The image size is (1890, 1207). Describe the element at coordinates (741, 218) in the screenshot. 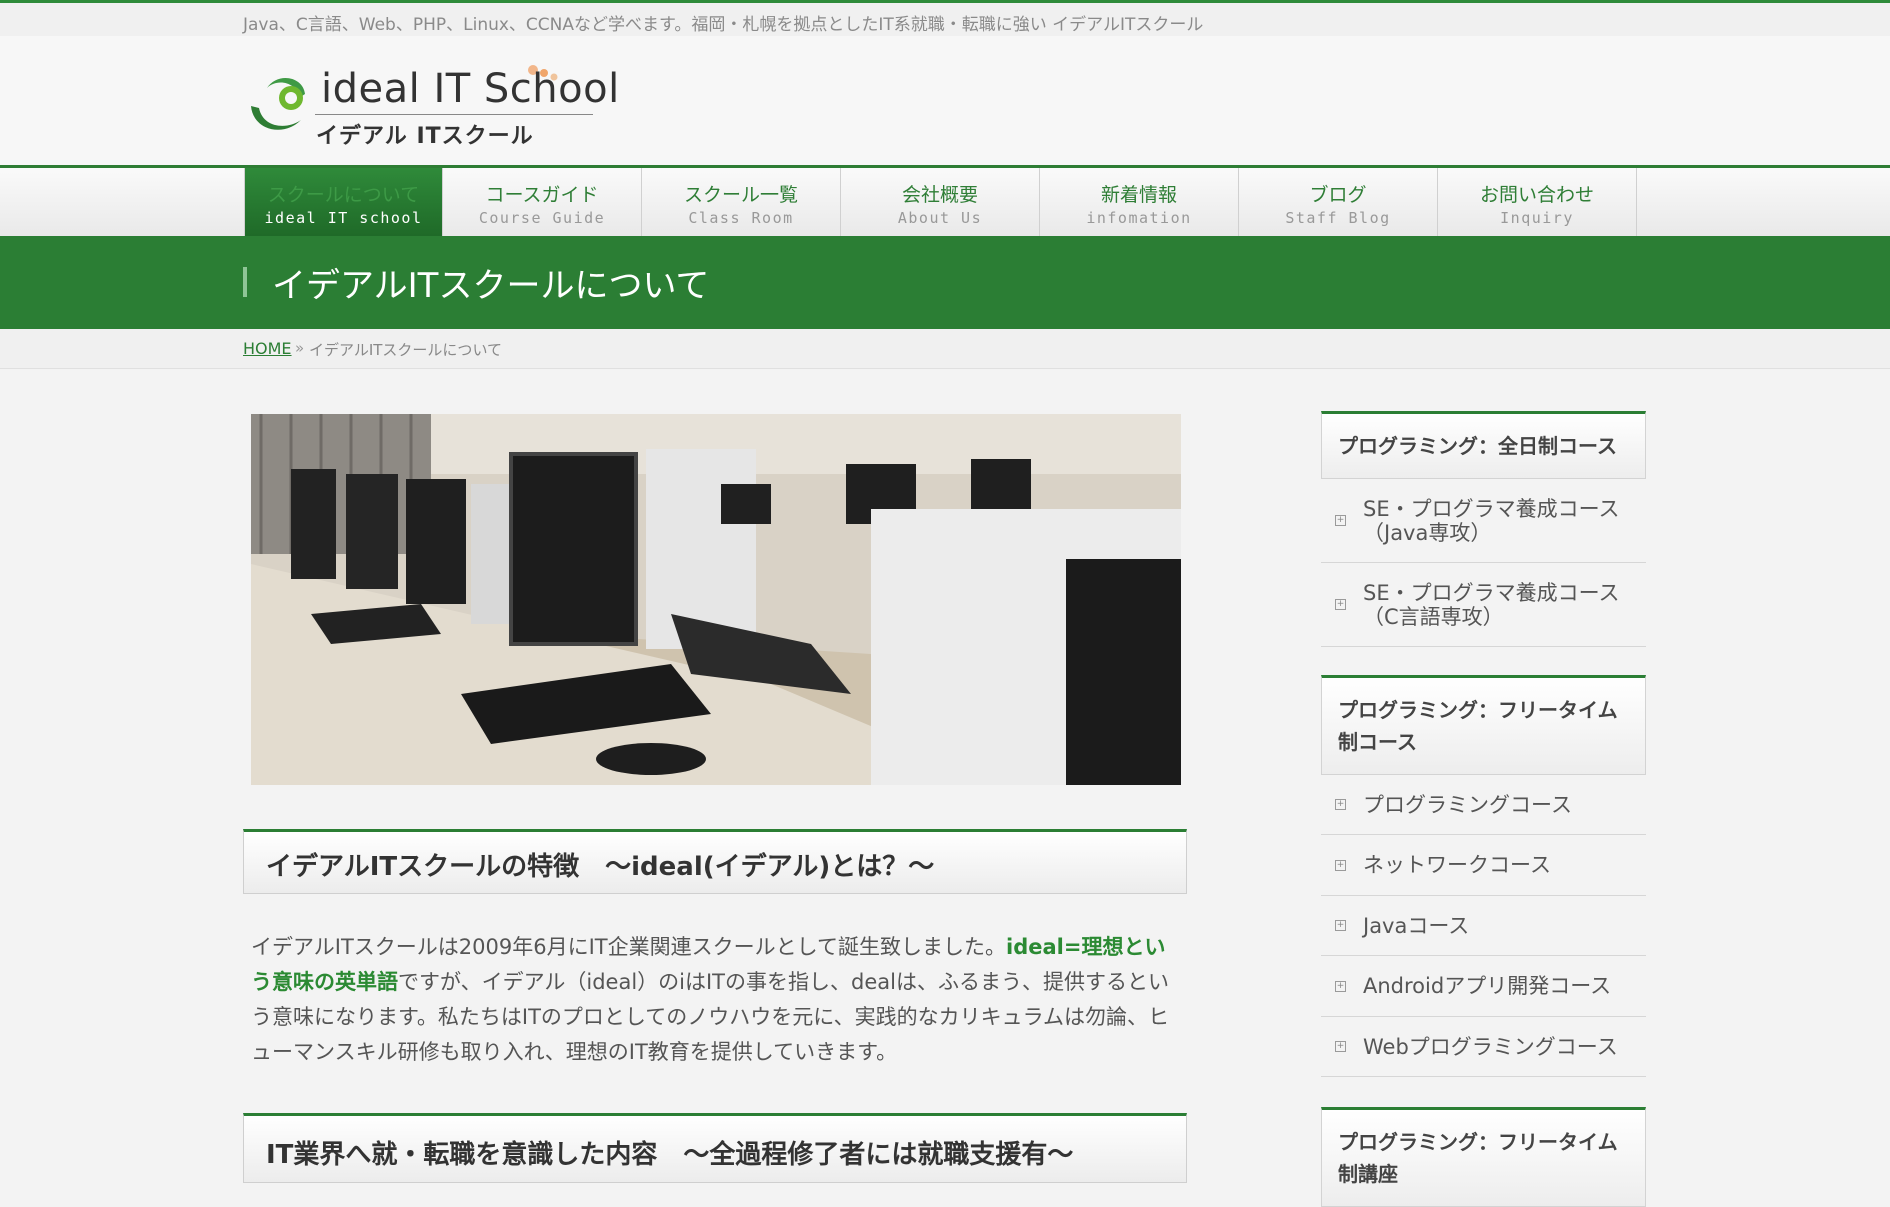

I see `nav-label-en: Class Room` at that location.